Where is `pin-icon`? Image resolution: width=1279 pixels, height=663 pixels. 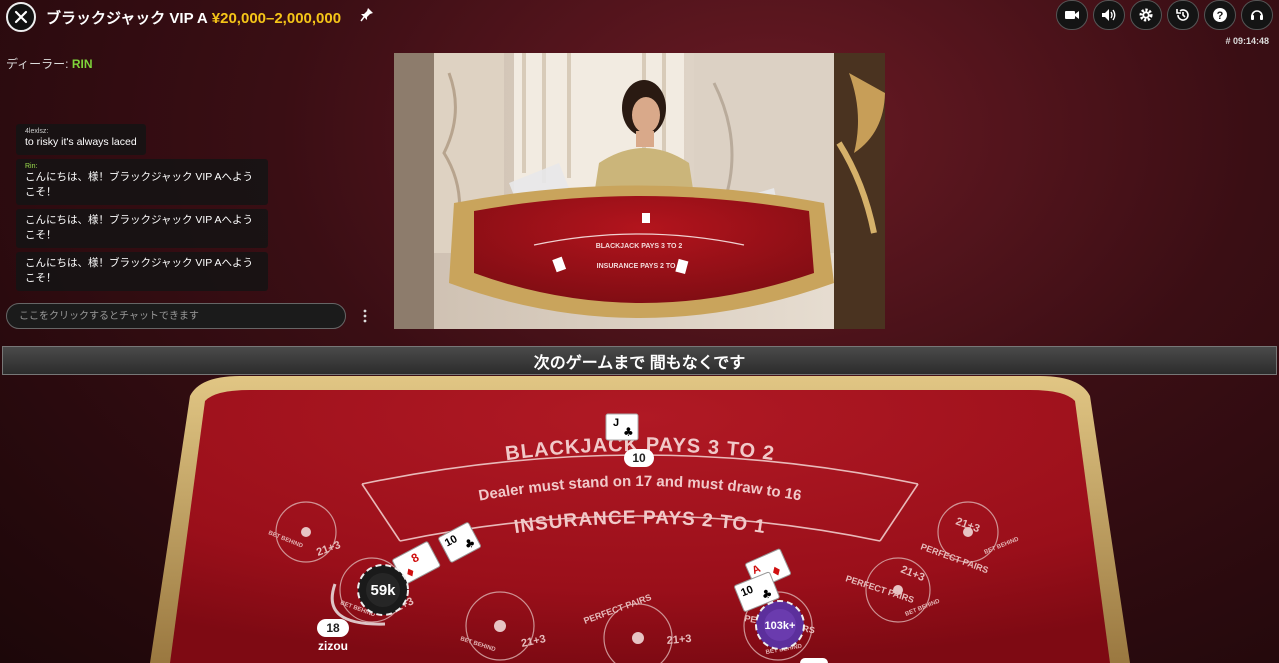
pin-icon is located at coordinates (367, 15).